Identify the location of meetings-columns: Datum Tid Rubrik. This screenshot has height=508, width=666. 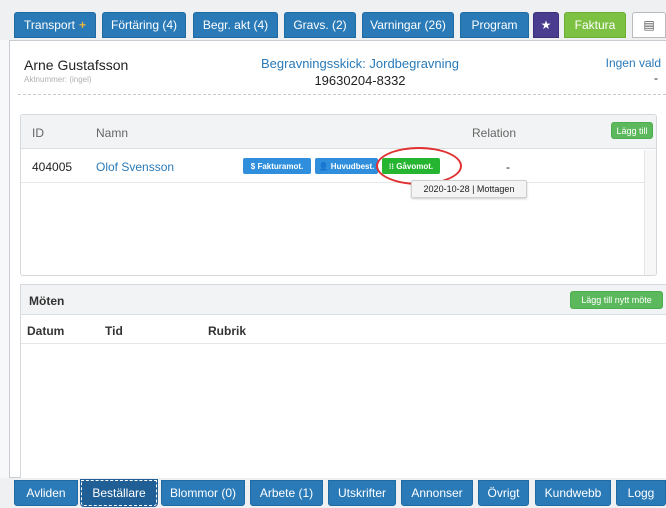
(343, 330).